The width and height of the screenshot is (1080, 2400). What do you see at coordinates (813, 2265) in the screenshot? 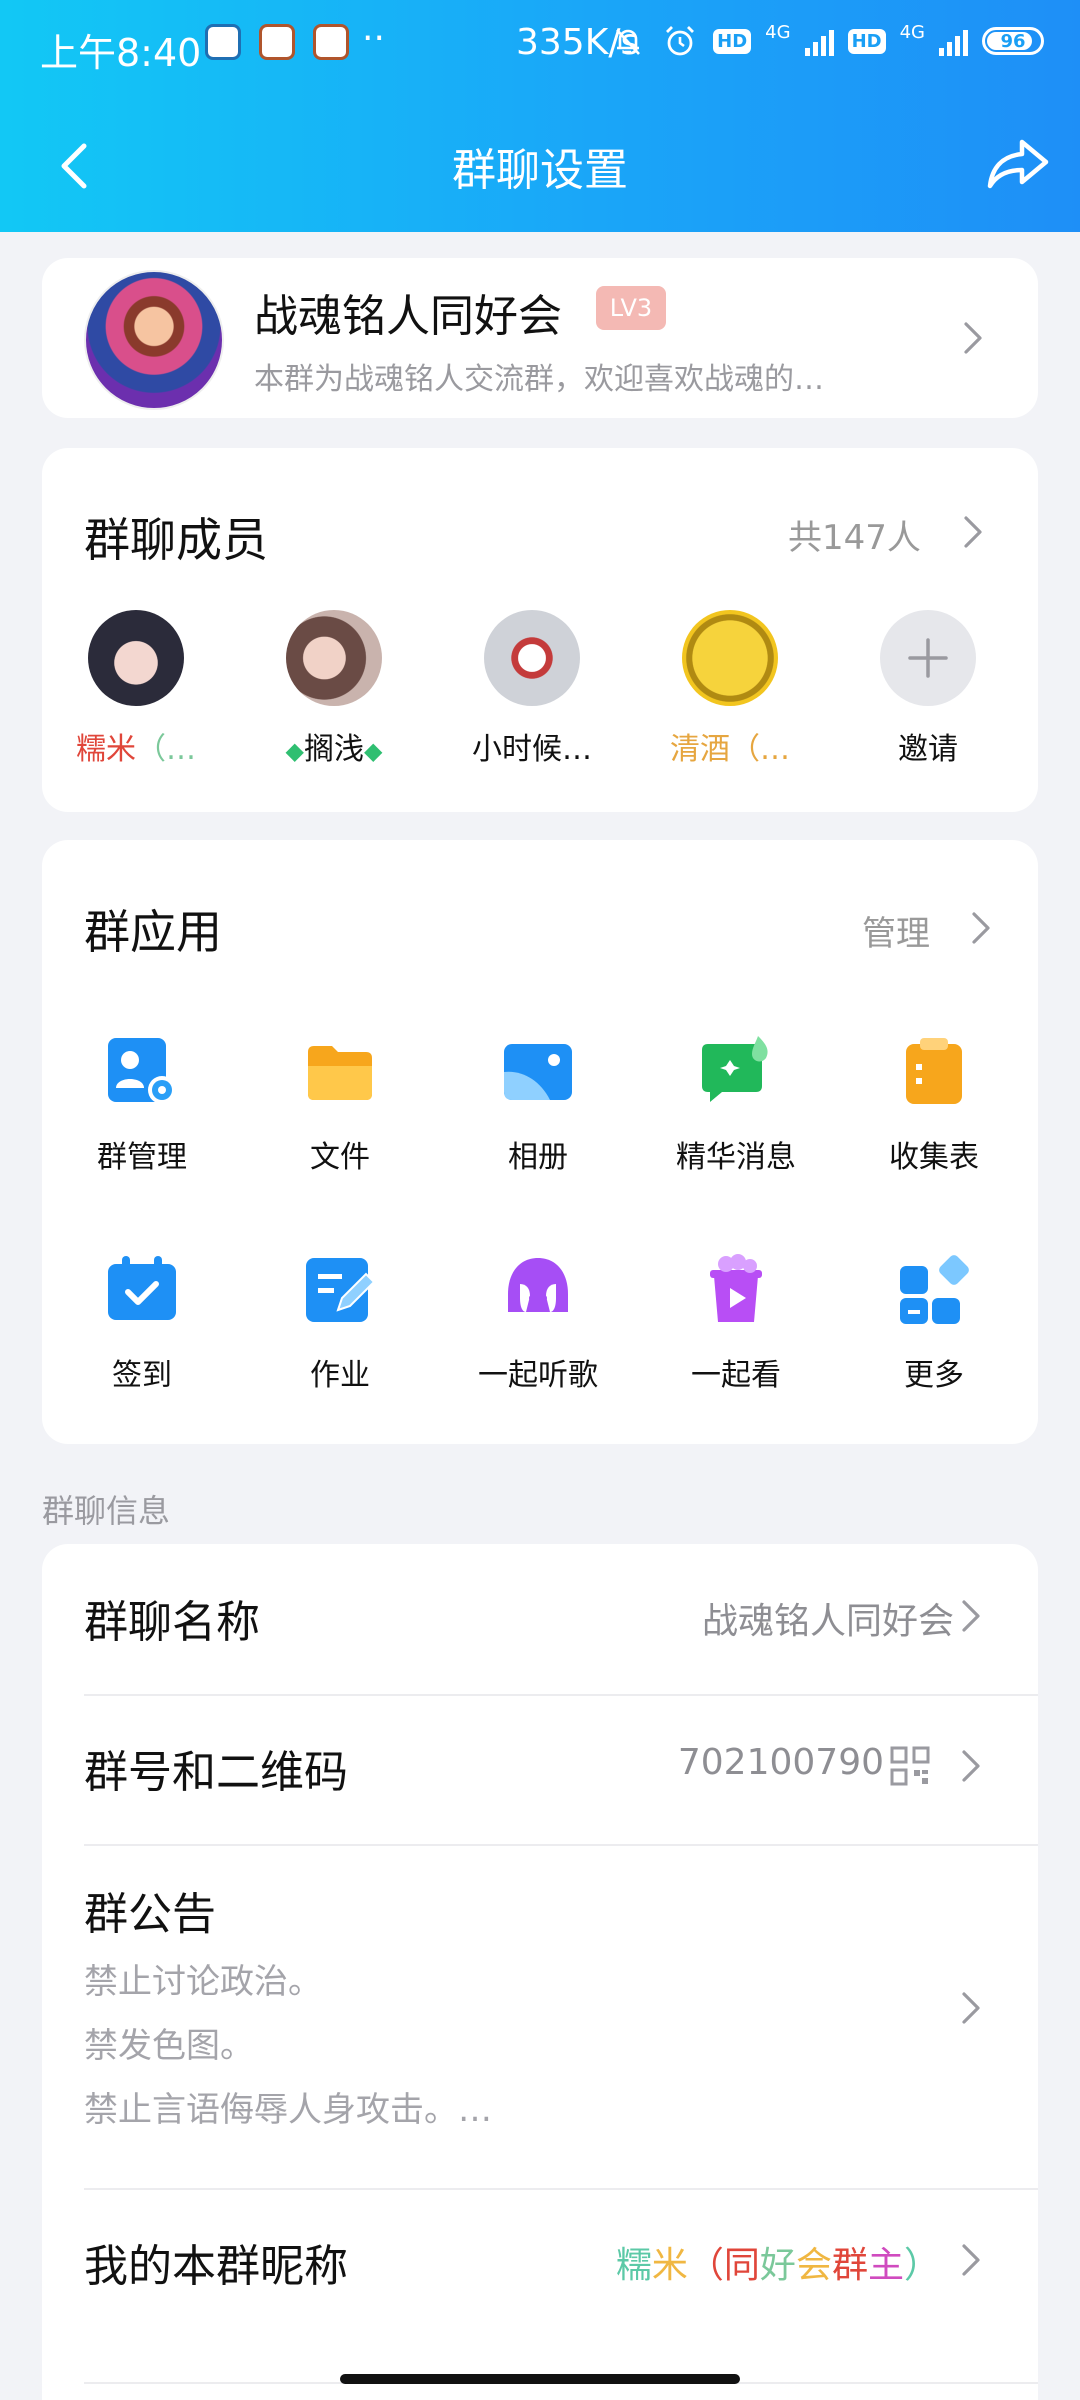
I see `nickname-part: 会` at bounding box center [813, 2265].